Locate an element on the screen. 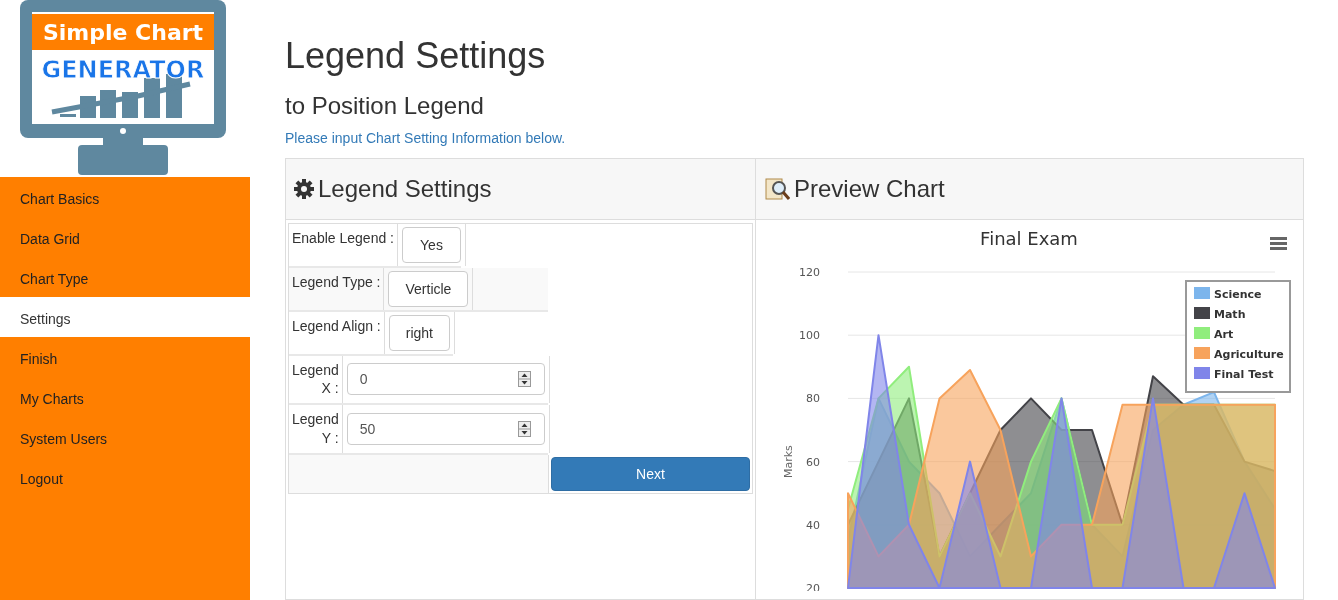 The height and width of the screenshot is (600, 1338). logo-drawing: Simple Chart GENERATOR is located at coordinates (123, 88).